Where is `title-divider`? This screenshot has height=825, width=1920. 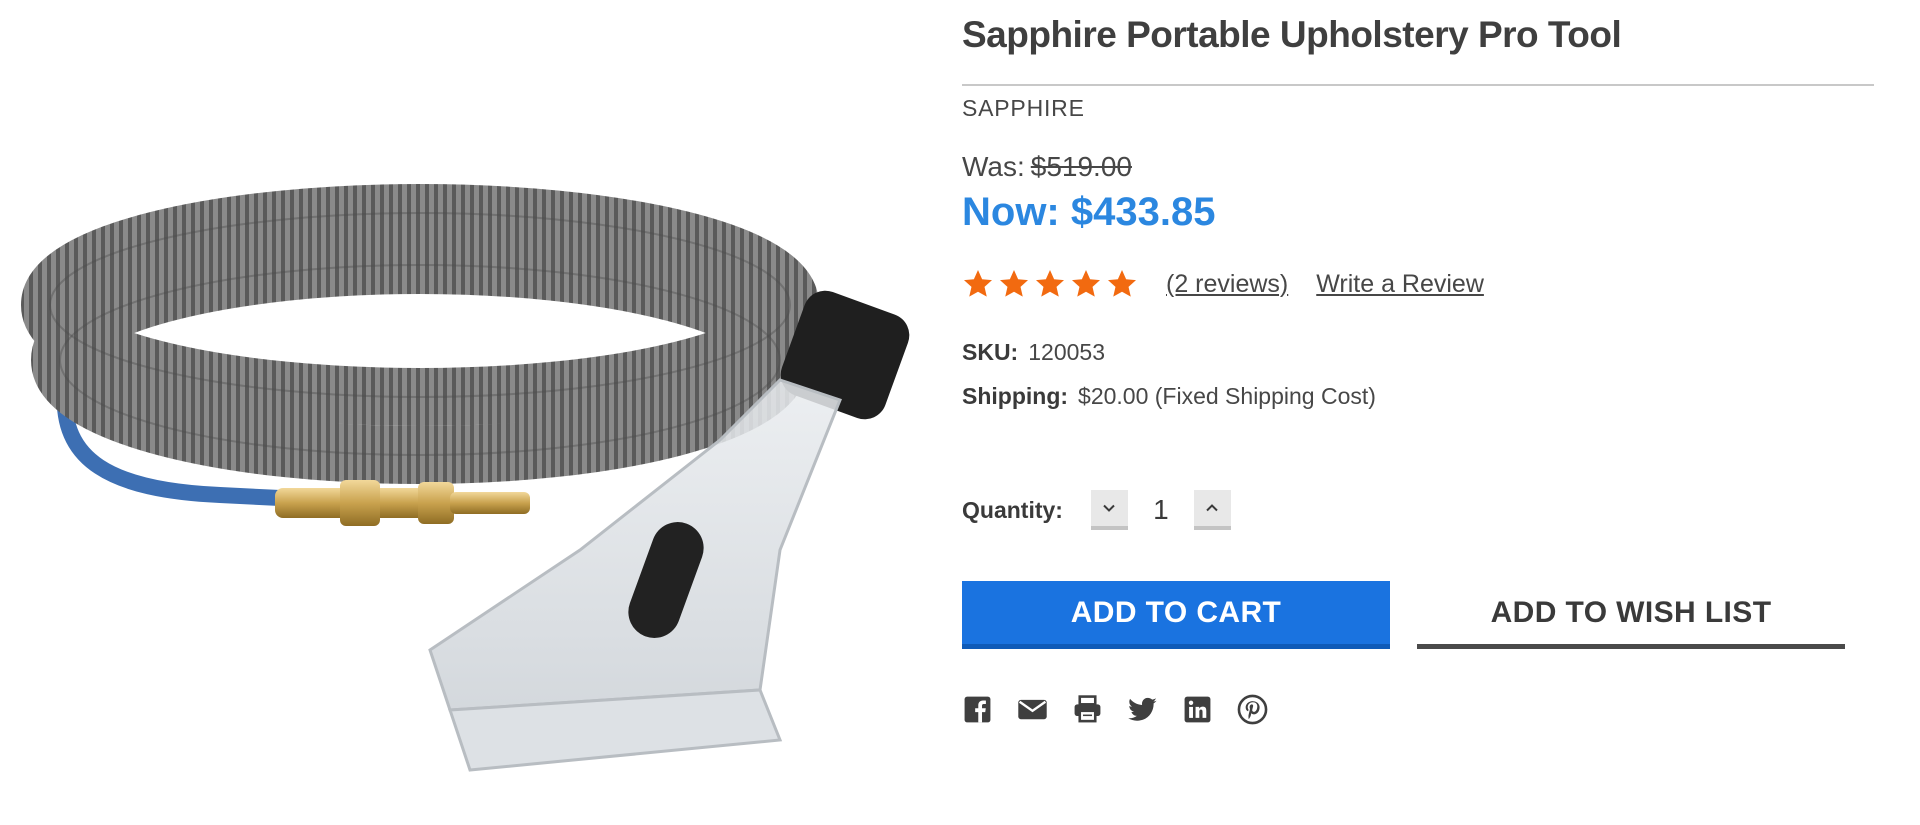
title-divider is located at coordinates (1418, 85).